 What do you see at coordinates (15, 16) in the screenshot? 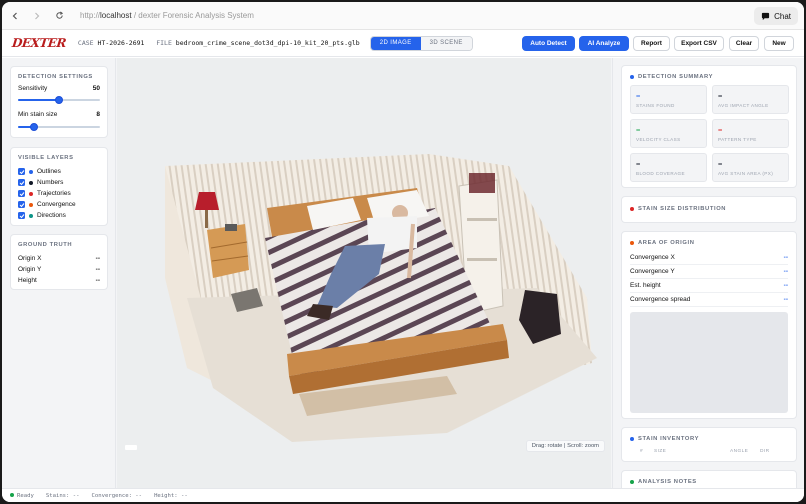
I see `back-icon` at bounding box center [15, 16].